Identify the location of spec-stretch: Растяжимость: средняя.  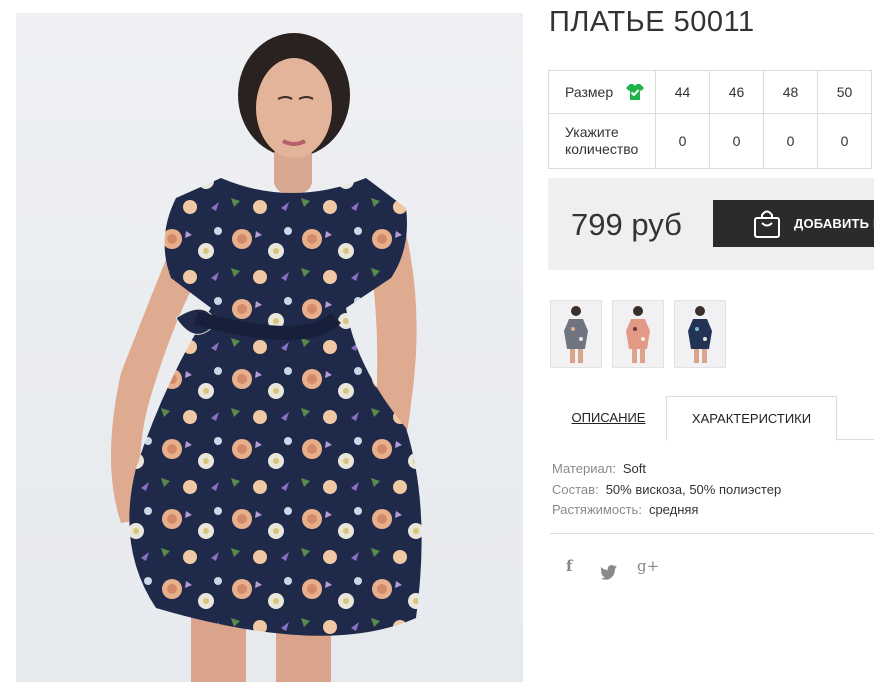
(666, 510).